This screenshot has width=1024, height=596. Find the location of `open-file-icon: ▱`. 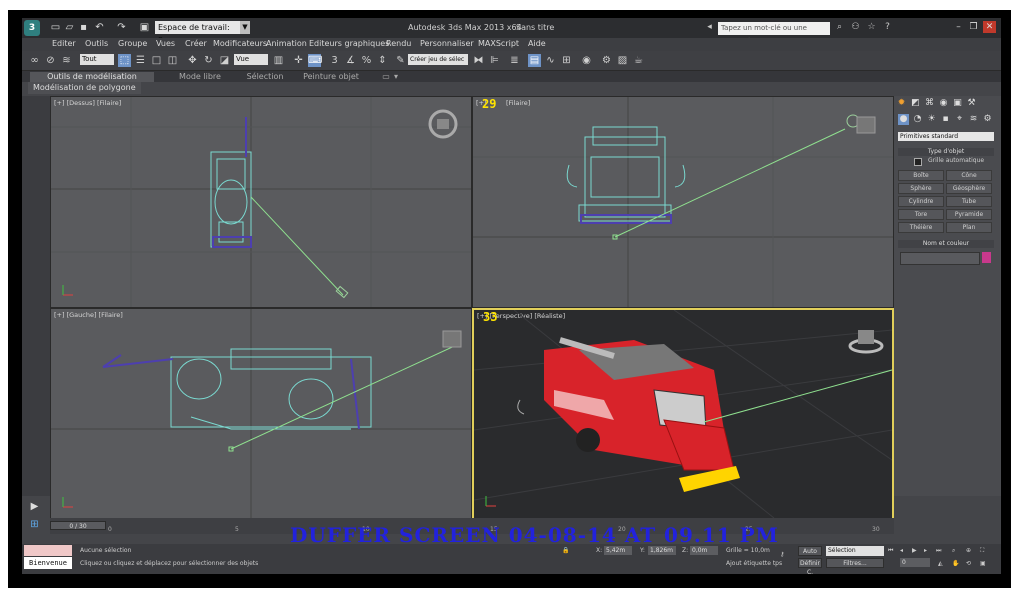

open-file-icon: ▱ is located at coordinates (69, 27).